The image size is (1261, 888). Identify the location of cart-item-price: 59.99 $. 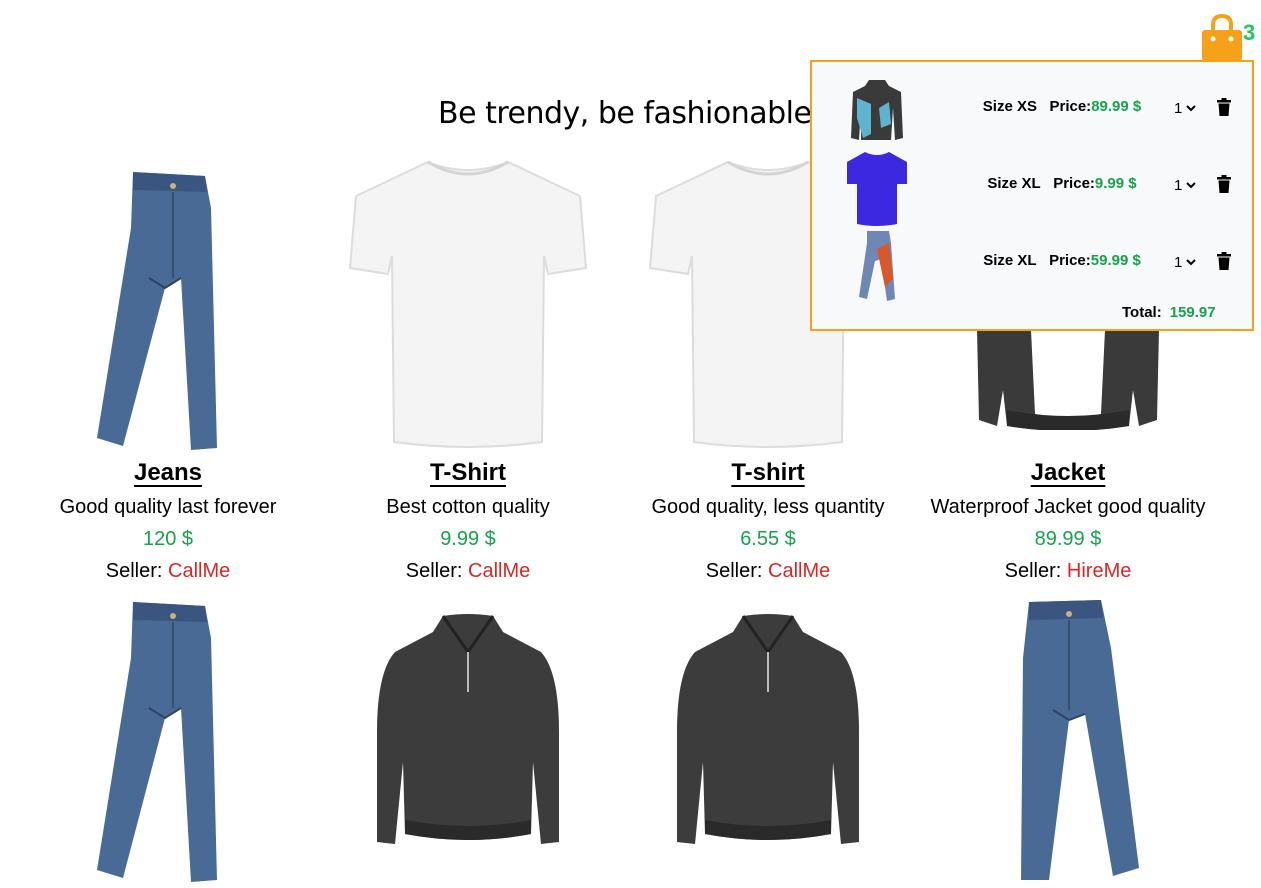
(1115, 260).